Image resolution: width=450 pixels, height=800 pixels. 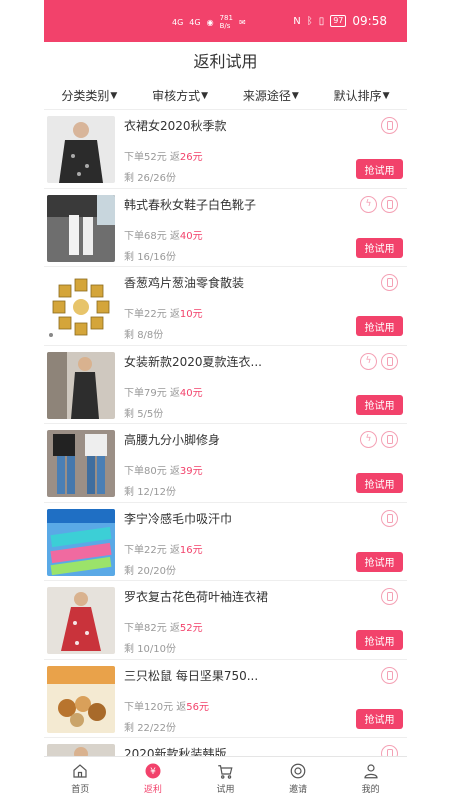 What do you see at coordinates (184, 283) in the screenshot?
I see `product-name: 香葱鸡片葱油零食散装` at bounding box center [184, 283].